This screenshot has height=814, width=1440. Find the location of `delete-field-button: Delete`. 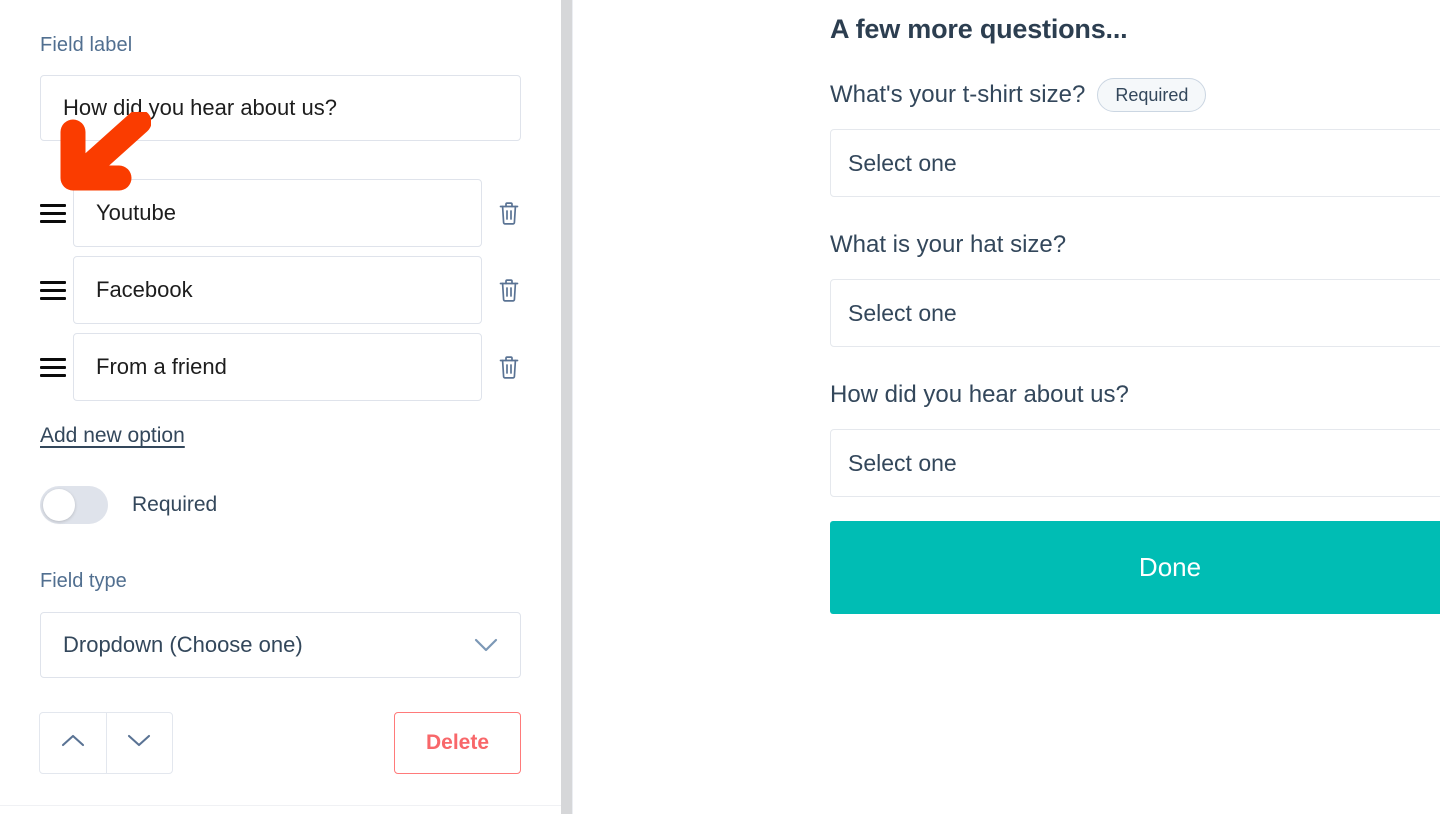

delete-field-button: Delete is located at coordinates (457, 743).